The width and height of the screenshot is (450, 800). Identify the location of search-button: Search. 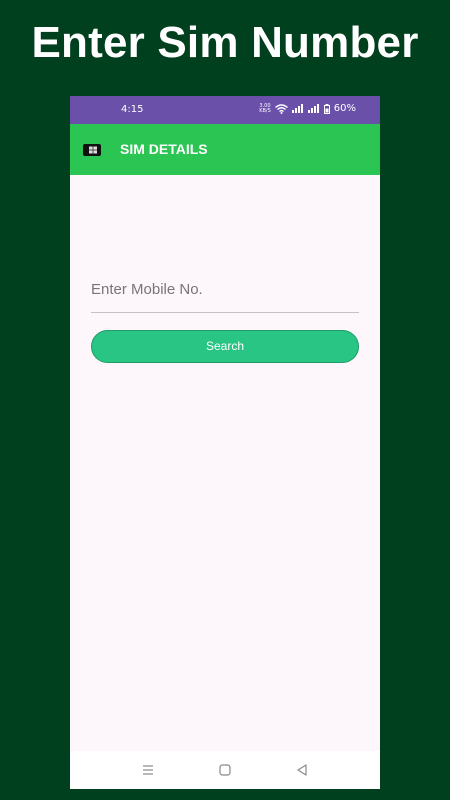
(225, 346).